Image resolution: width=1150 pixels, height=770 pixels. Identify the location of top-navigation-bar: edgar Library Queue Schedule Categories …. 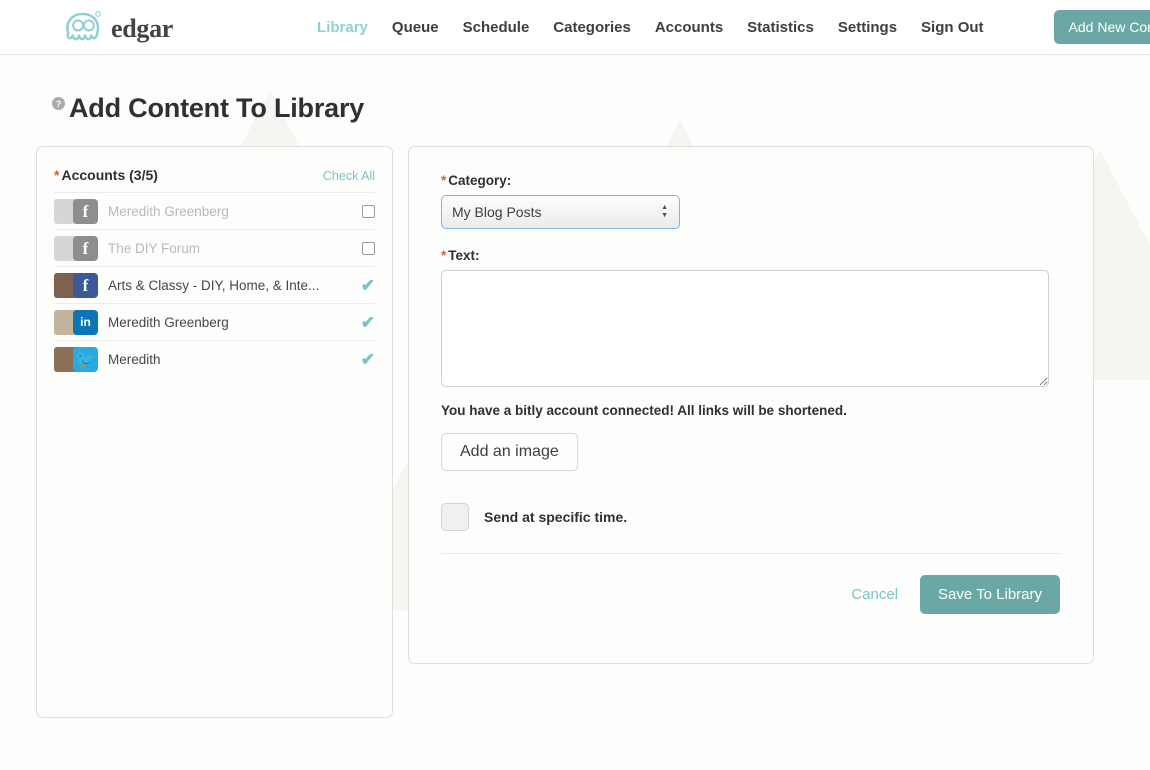
(575, 27).